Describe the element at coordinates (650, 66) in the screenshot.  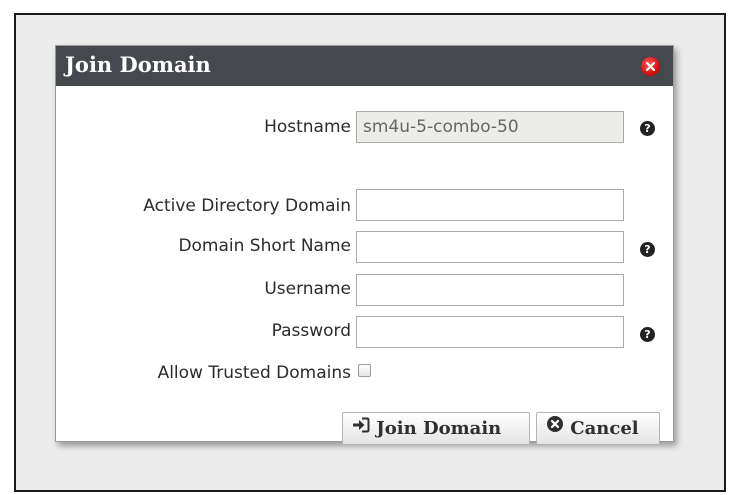
I see `close-icon` at that location.